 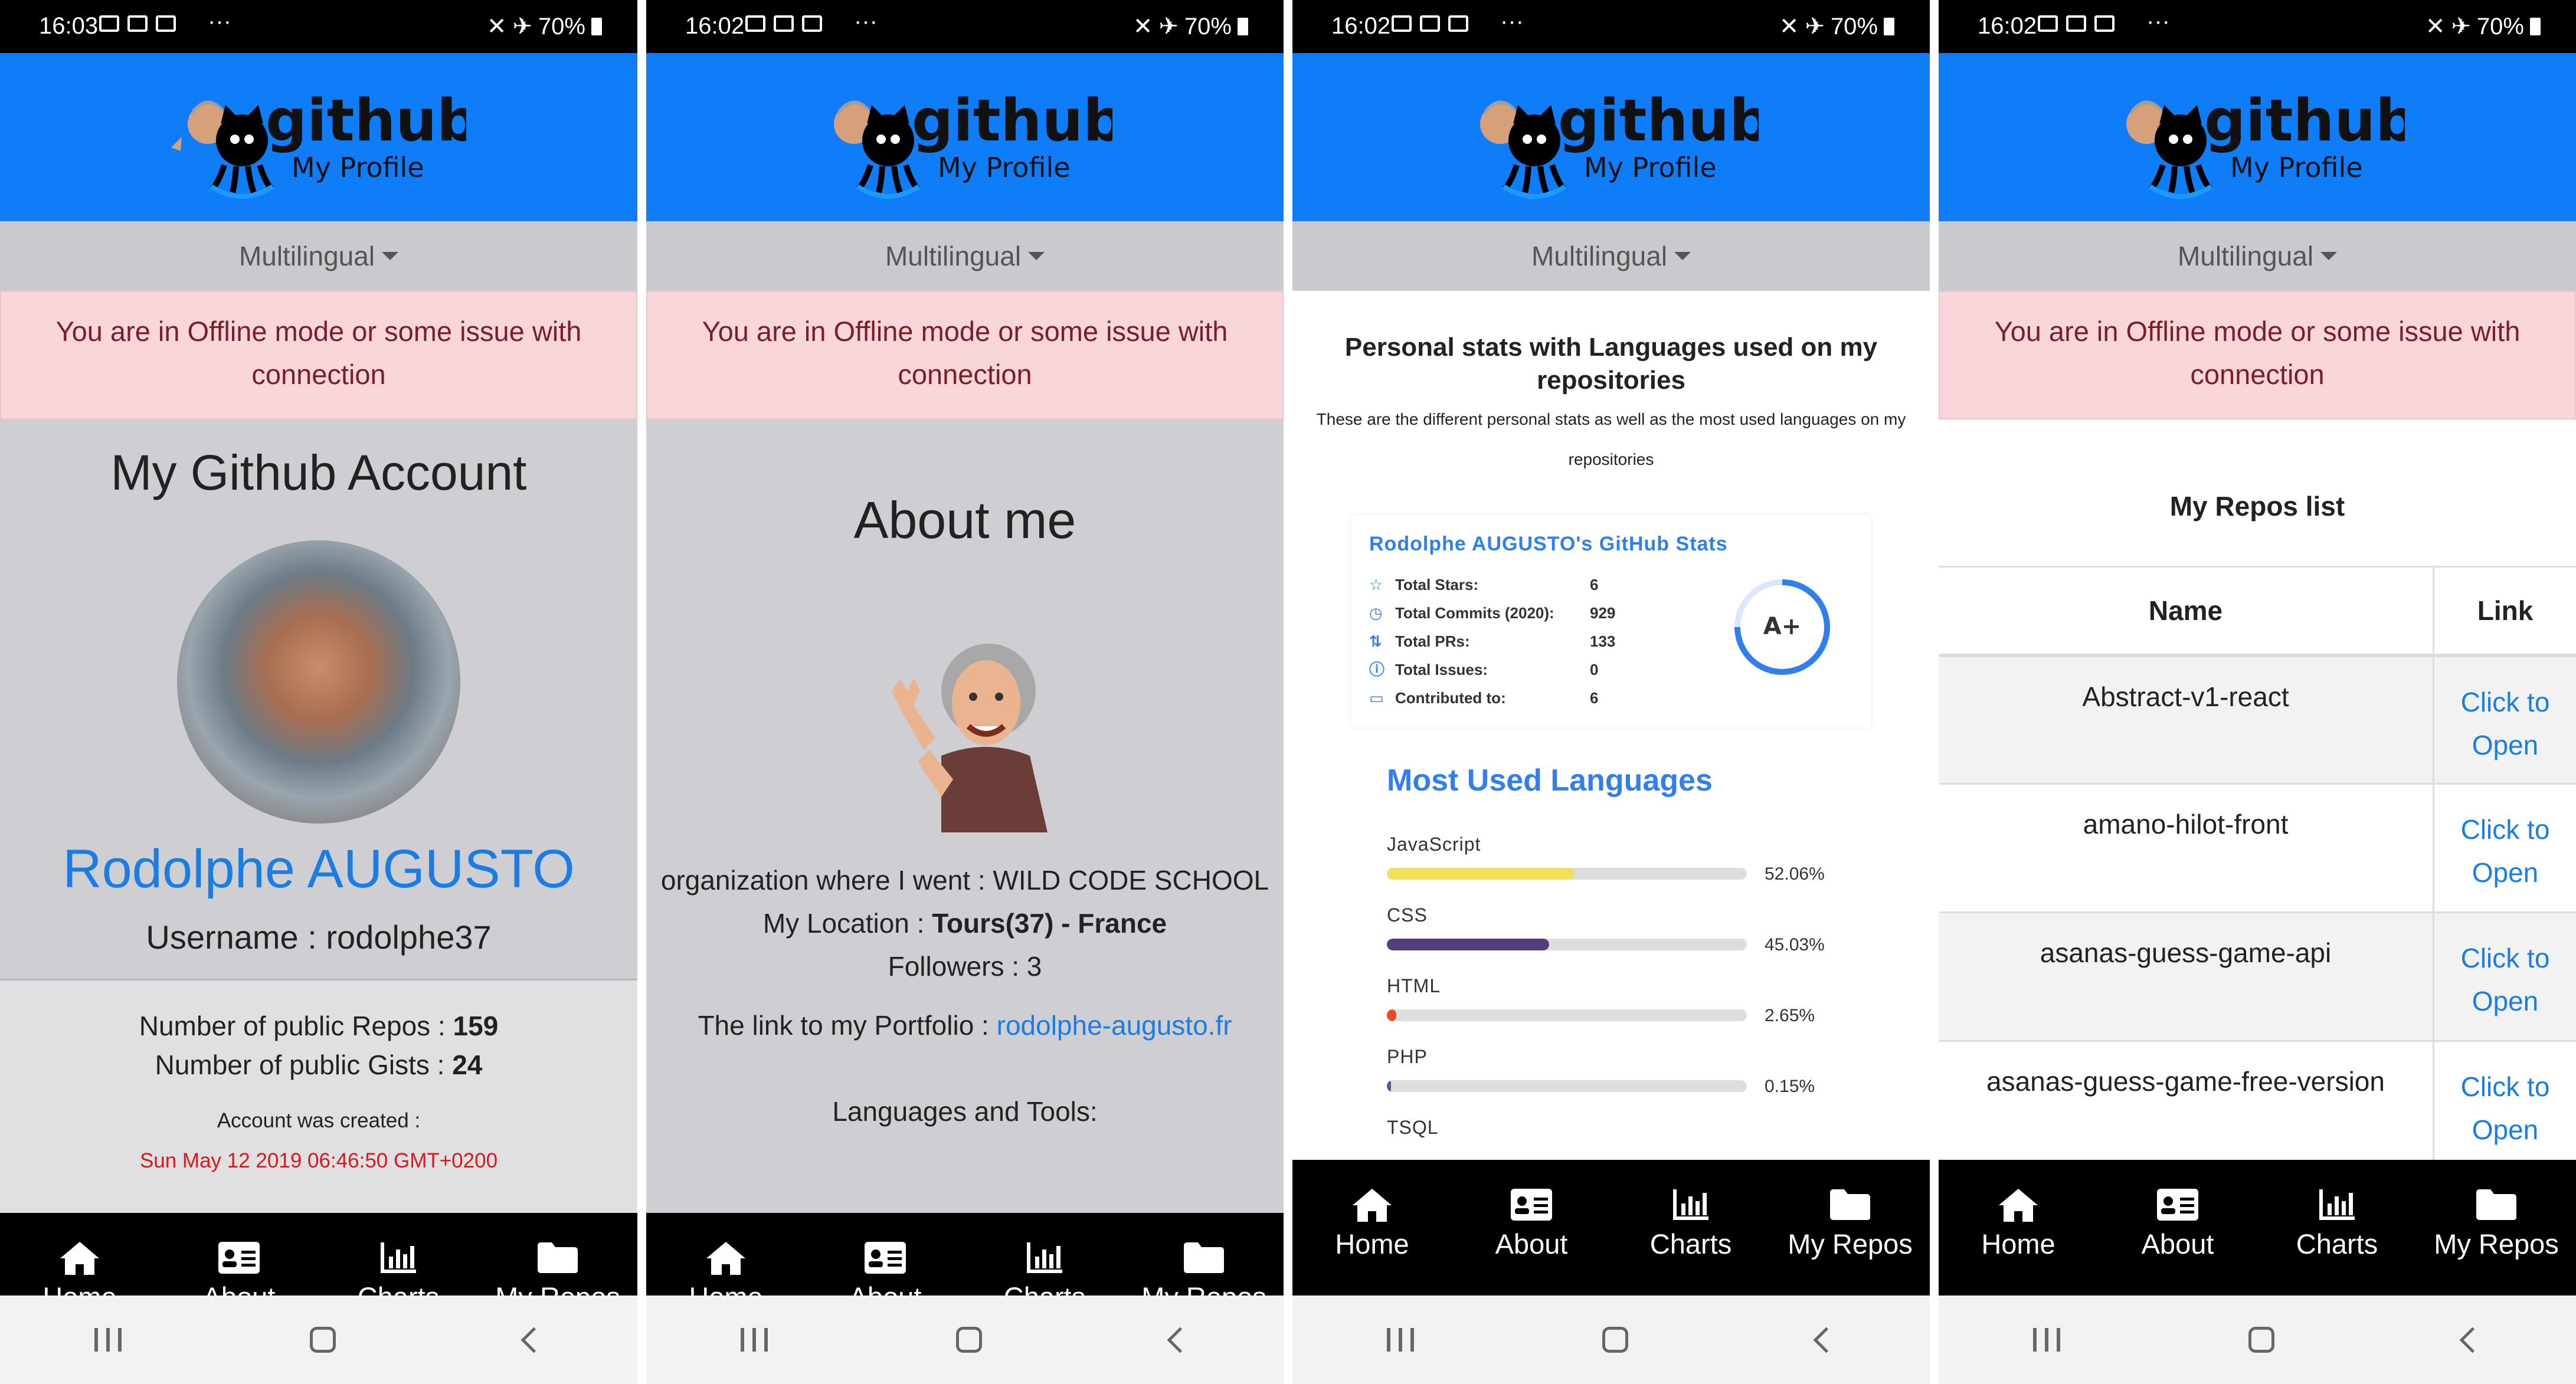 What do you see at coordinates (1168, 27) in the screenshot?
I see `airplane-icon: ✈` at bounding box center [1168, 27].